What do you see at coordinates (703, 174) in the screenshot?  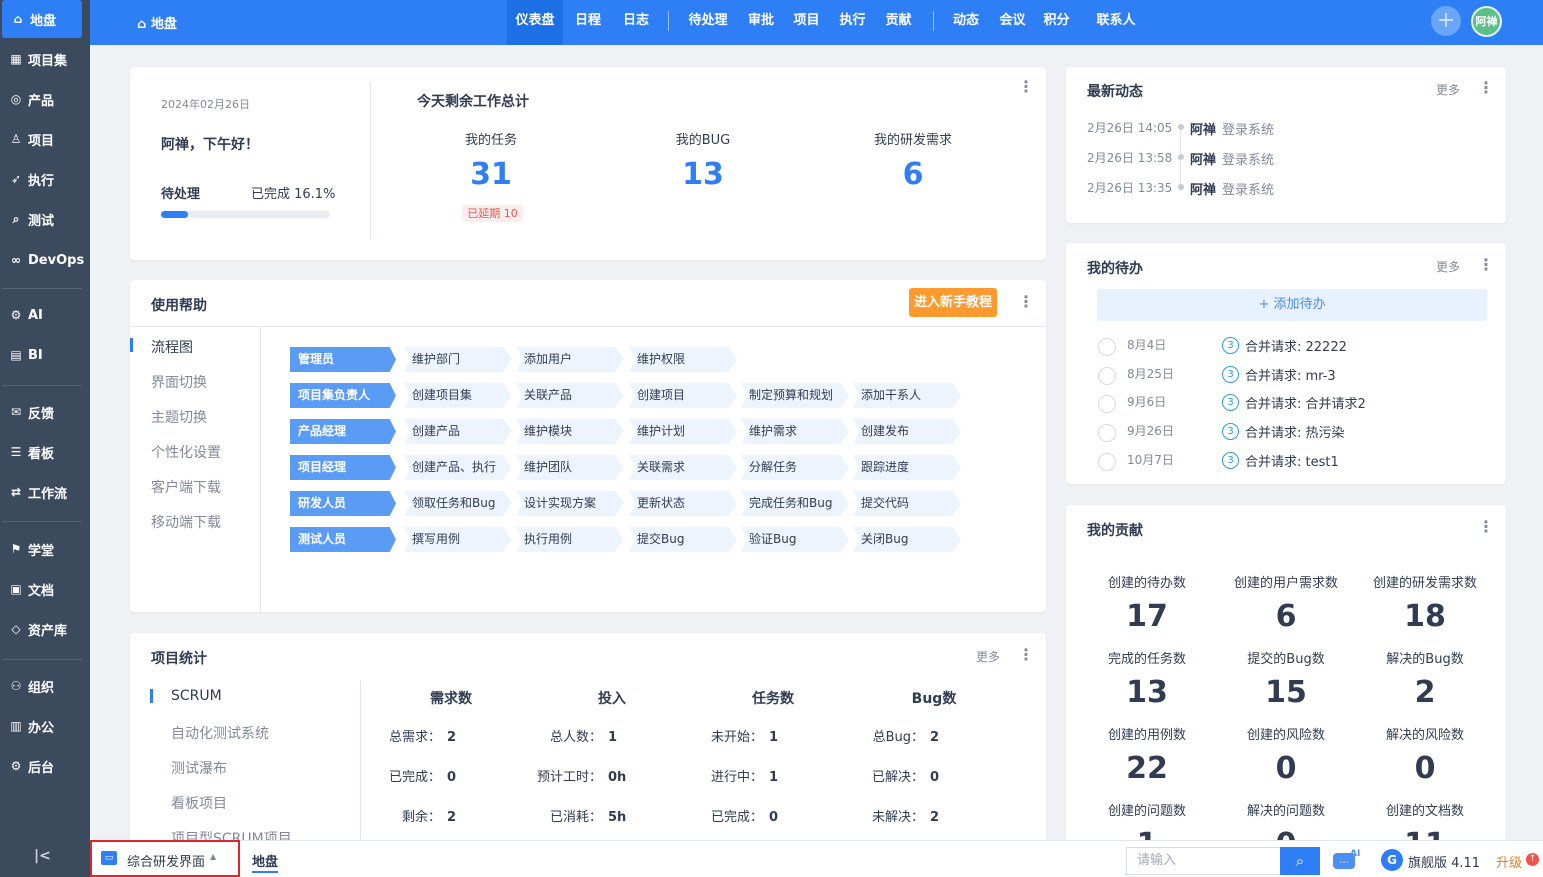 I see `bugs-count: 13` at bounding box center [703, 174].